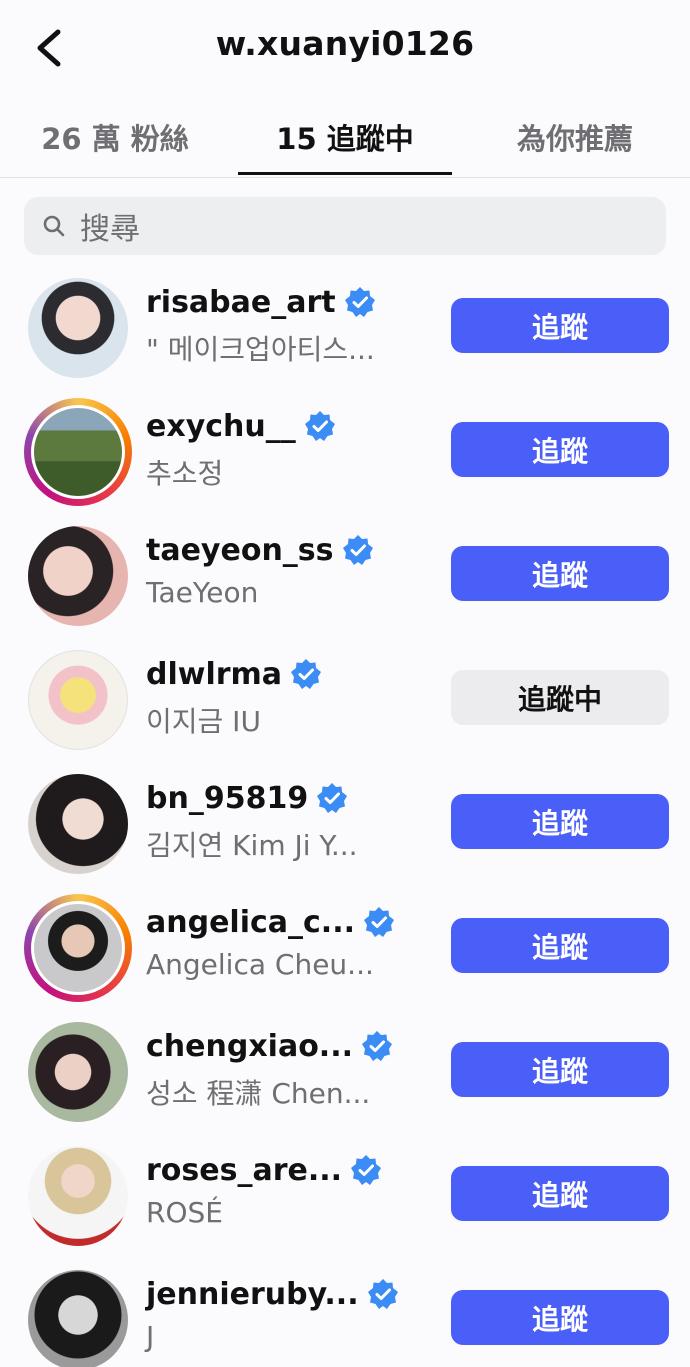  Describe the element at coordinates (345, 824) in the screenshot. I see `list-item: bn_95819 김지연 Kim Ji Y... 追蹤` at that location.